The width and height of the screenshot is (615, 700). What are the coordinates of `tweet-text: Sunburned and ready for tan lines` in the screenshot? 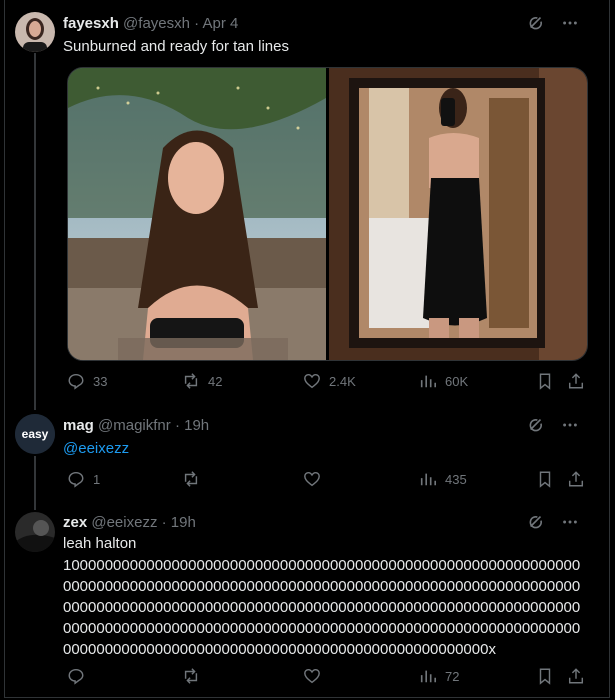 It's located at (176, 46).